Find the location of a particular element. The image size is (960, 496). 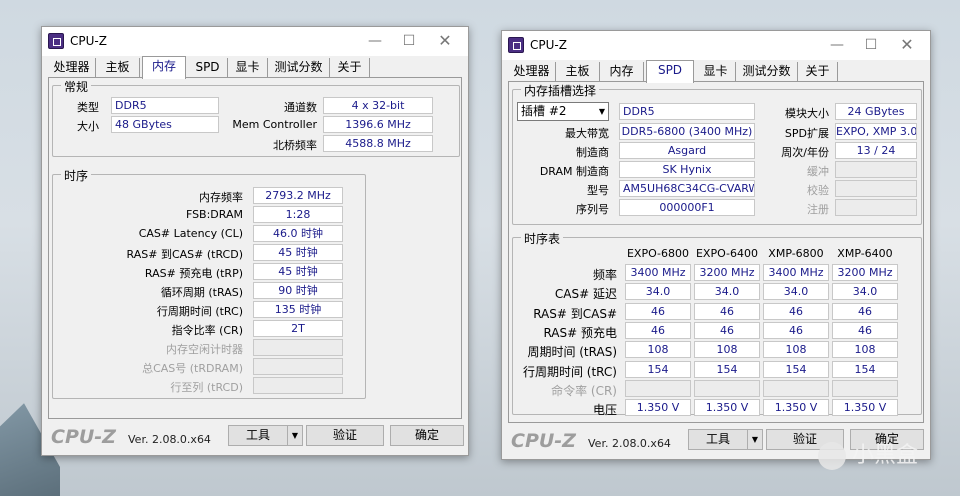

timing-cell: 154 is located at coordinates (658, 369).